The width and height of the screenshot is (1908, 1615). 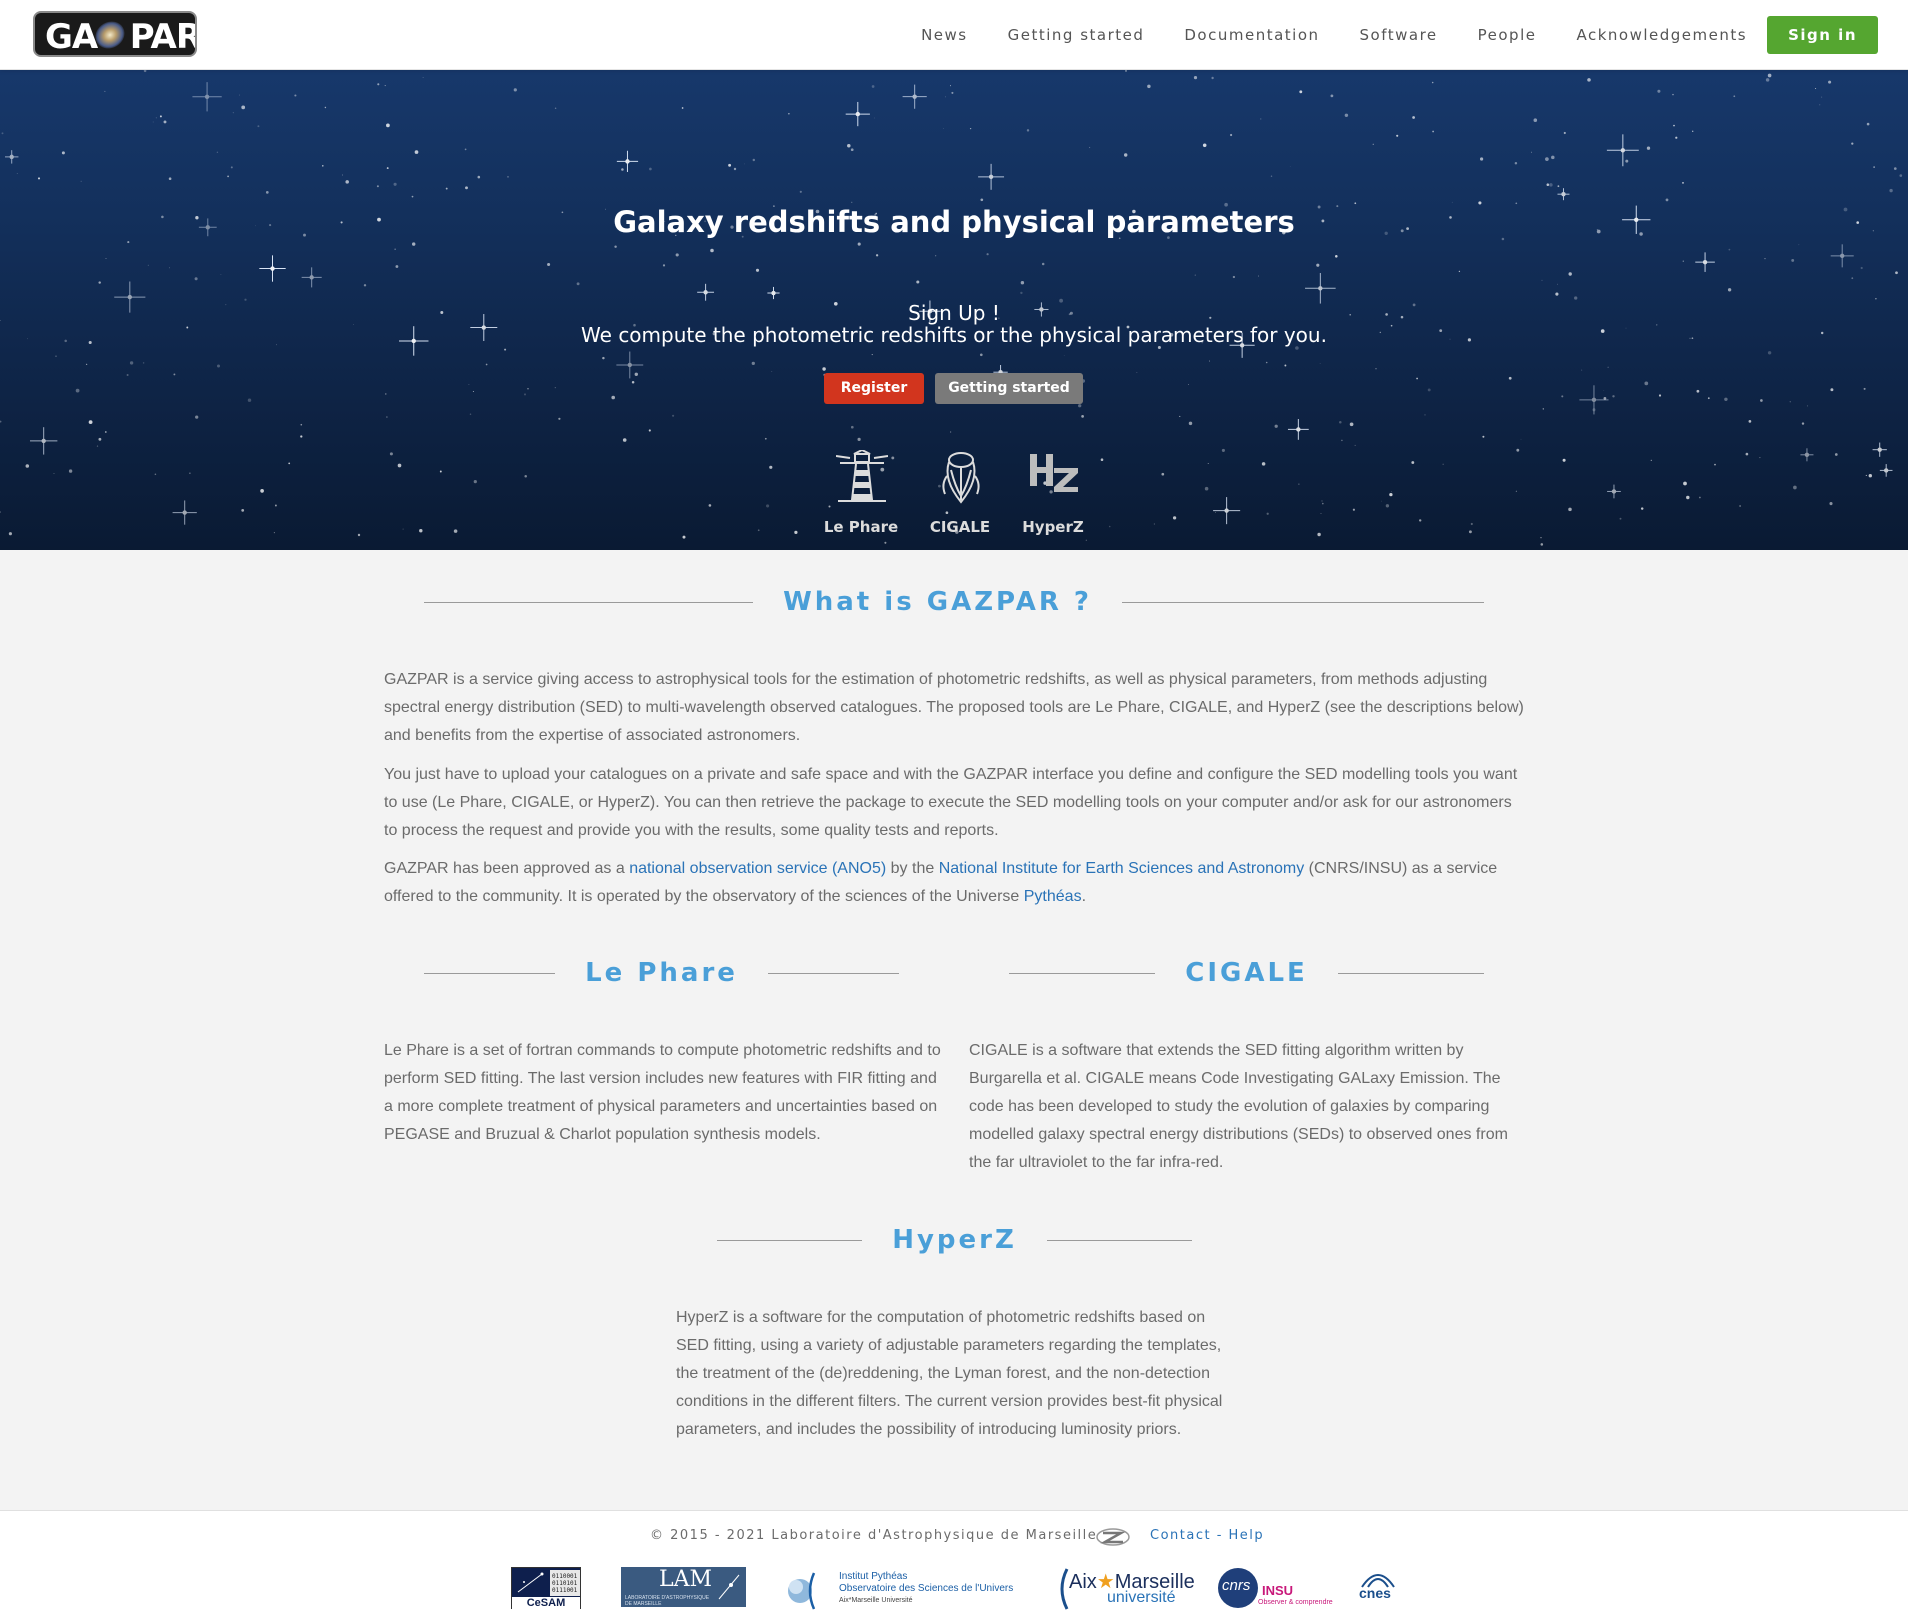 What do you see at coordinates (1009, 388) in the screenshot?
I see `getting-started-button: Getting started` at bounding box center [1009, 388].